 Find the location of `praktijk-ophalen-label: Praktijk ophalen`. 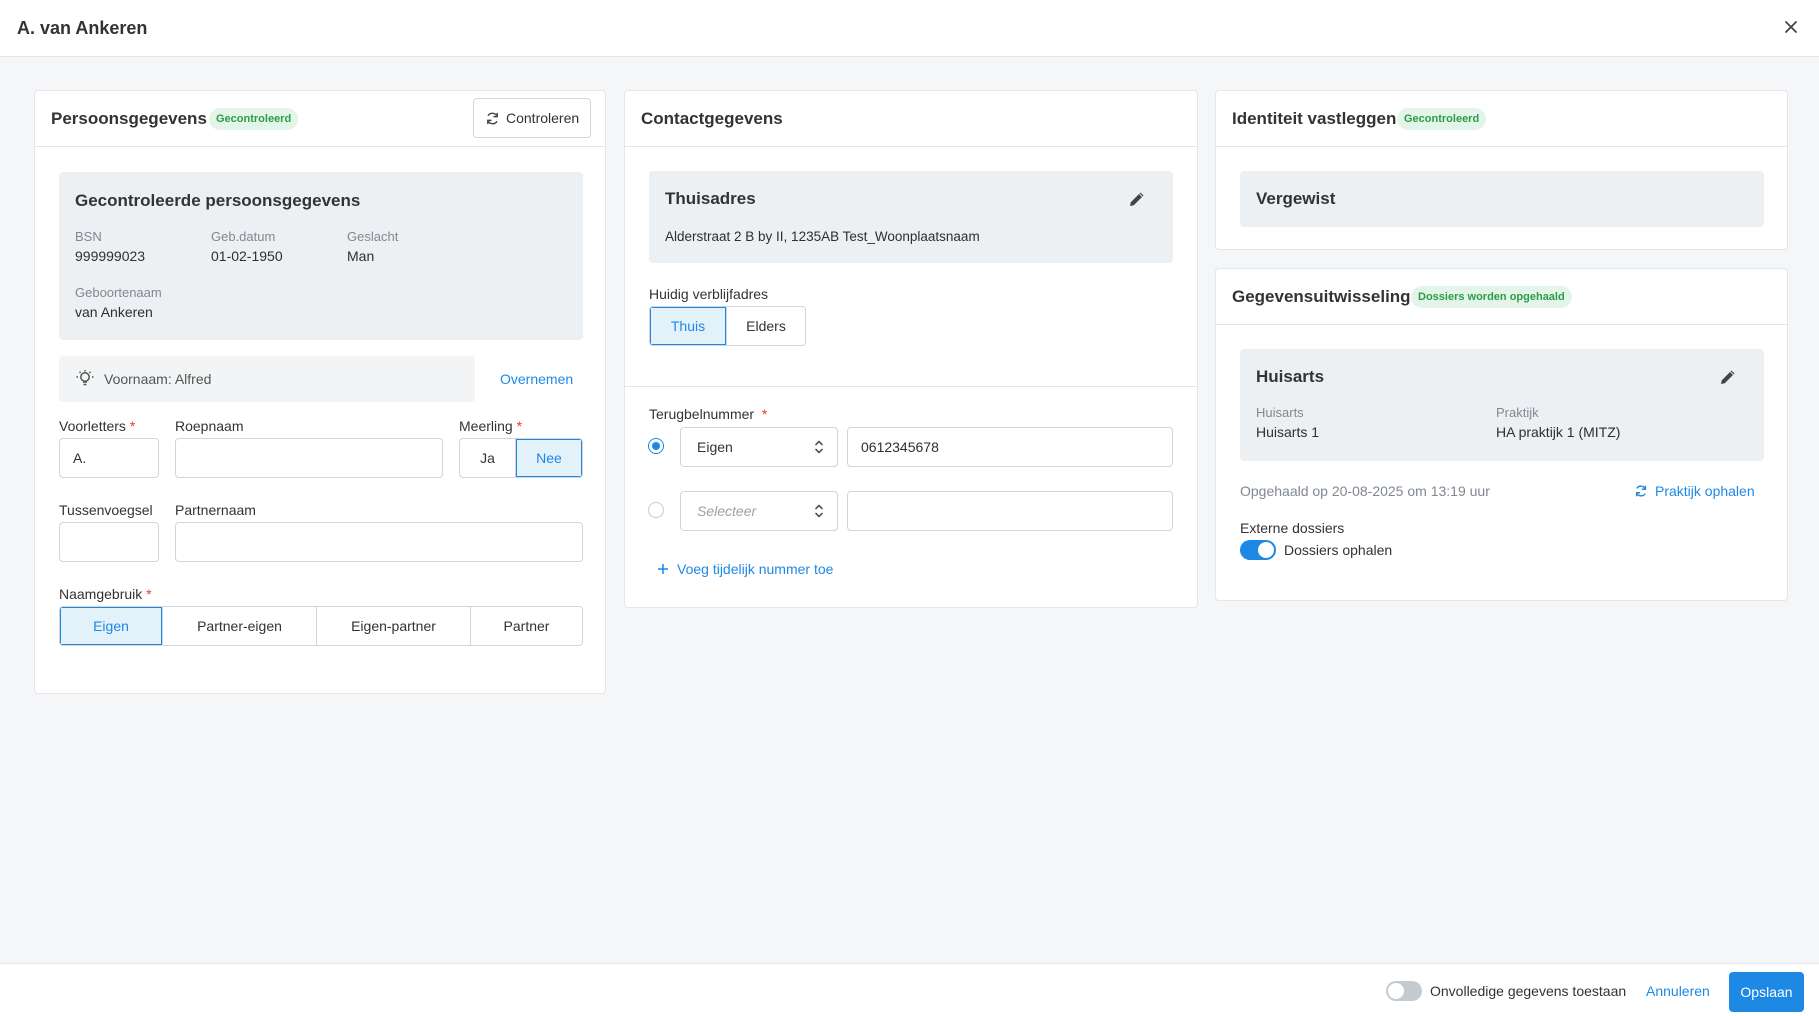

praktijk-ophalen-label: Praktijk ophalen is located at coordinates (1705, 491).